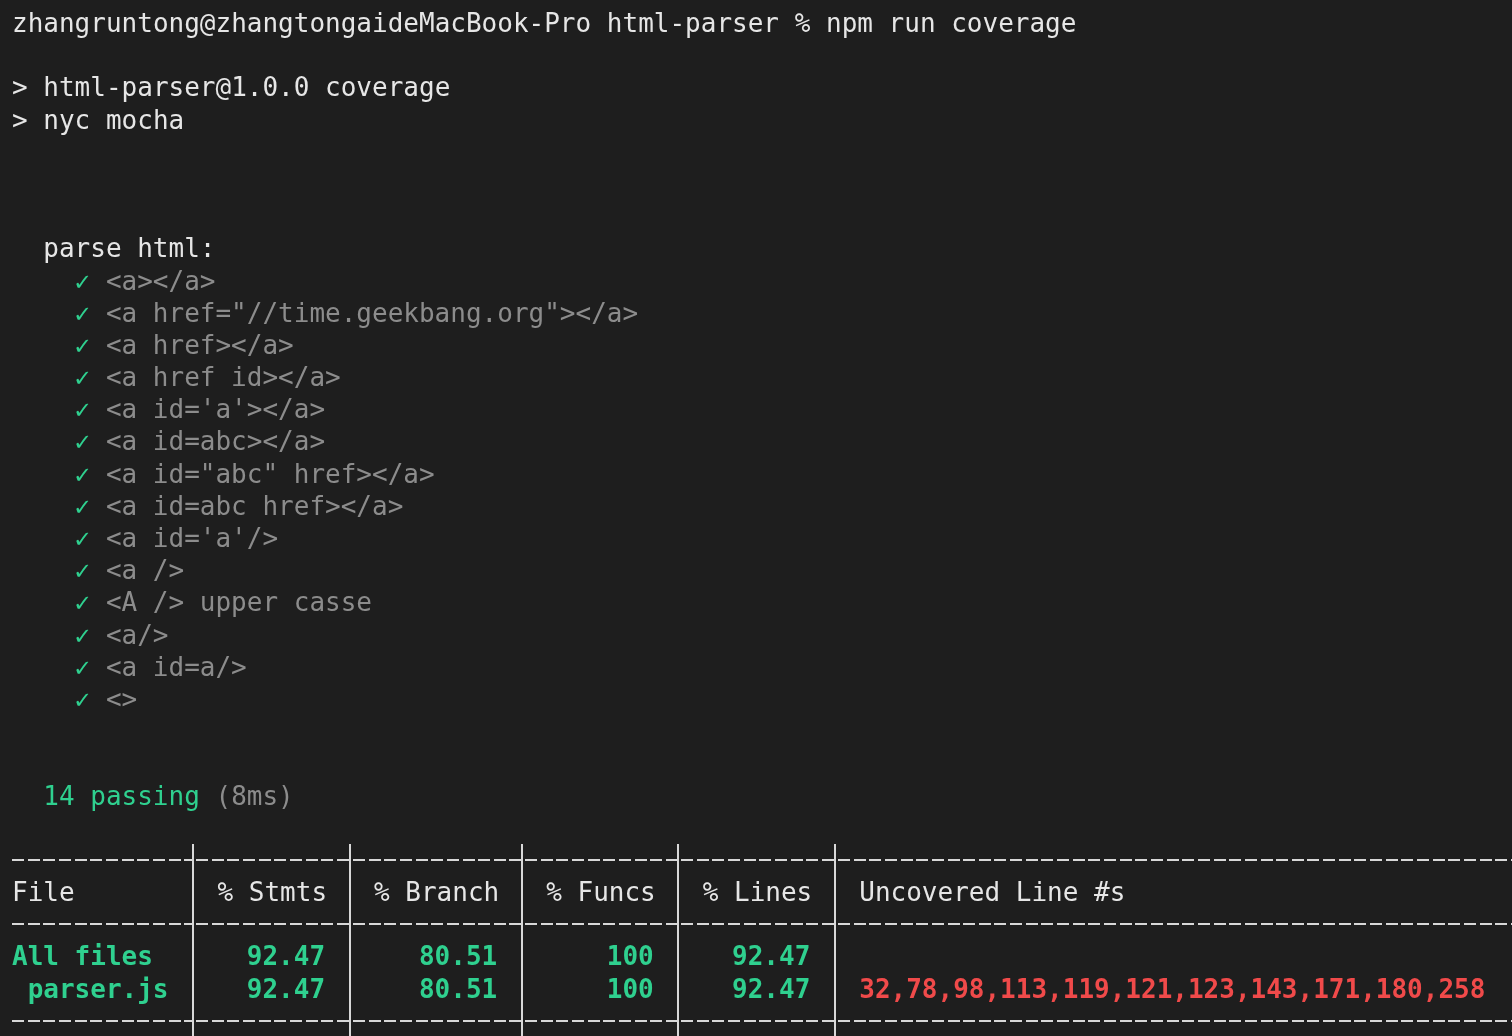  Describe the element at coordinates (192, 538) in the screenshot. I see `test-name: <a id='a'/>` at that location.